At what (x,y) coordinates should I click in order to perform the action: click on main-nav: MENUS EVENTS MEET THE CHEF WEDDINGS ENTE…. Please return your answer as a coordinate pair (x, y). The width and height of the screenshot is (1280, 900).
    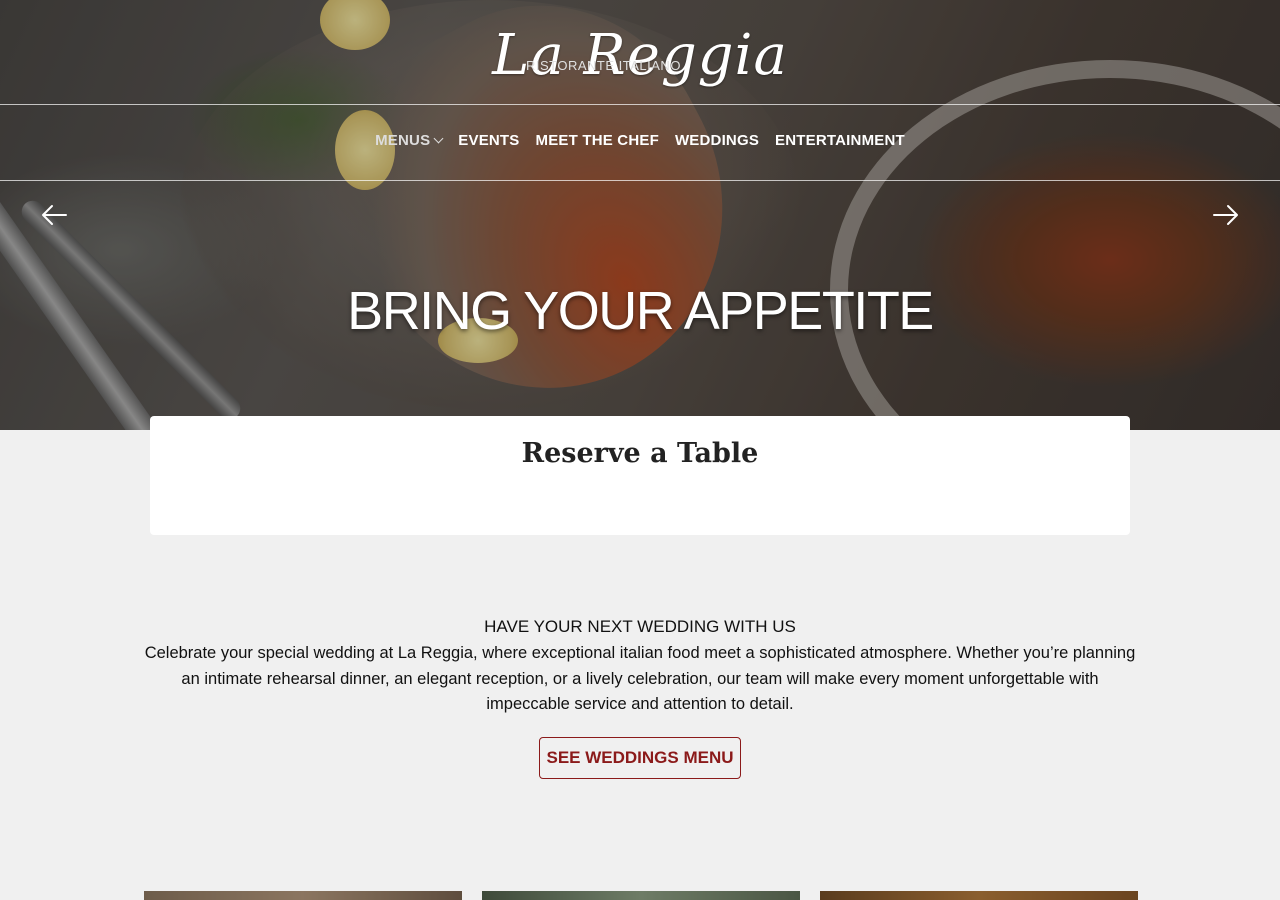
    Looking at the image, I should click on (640, 140).